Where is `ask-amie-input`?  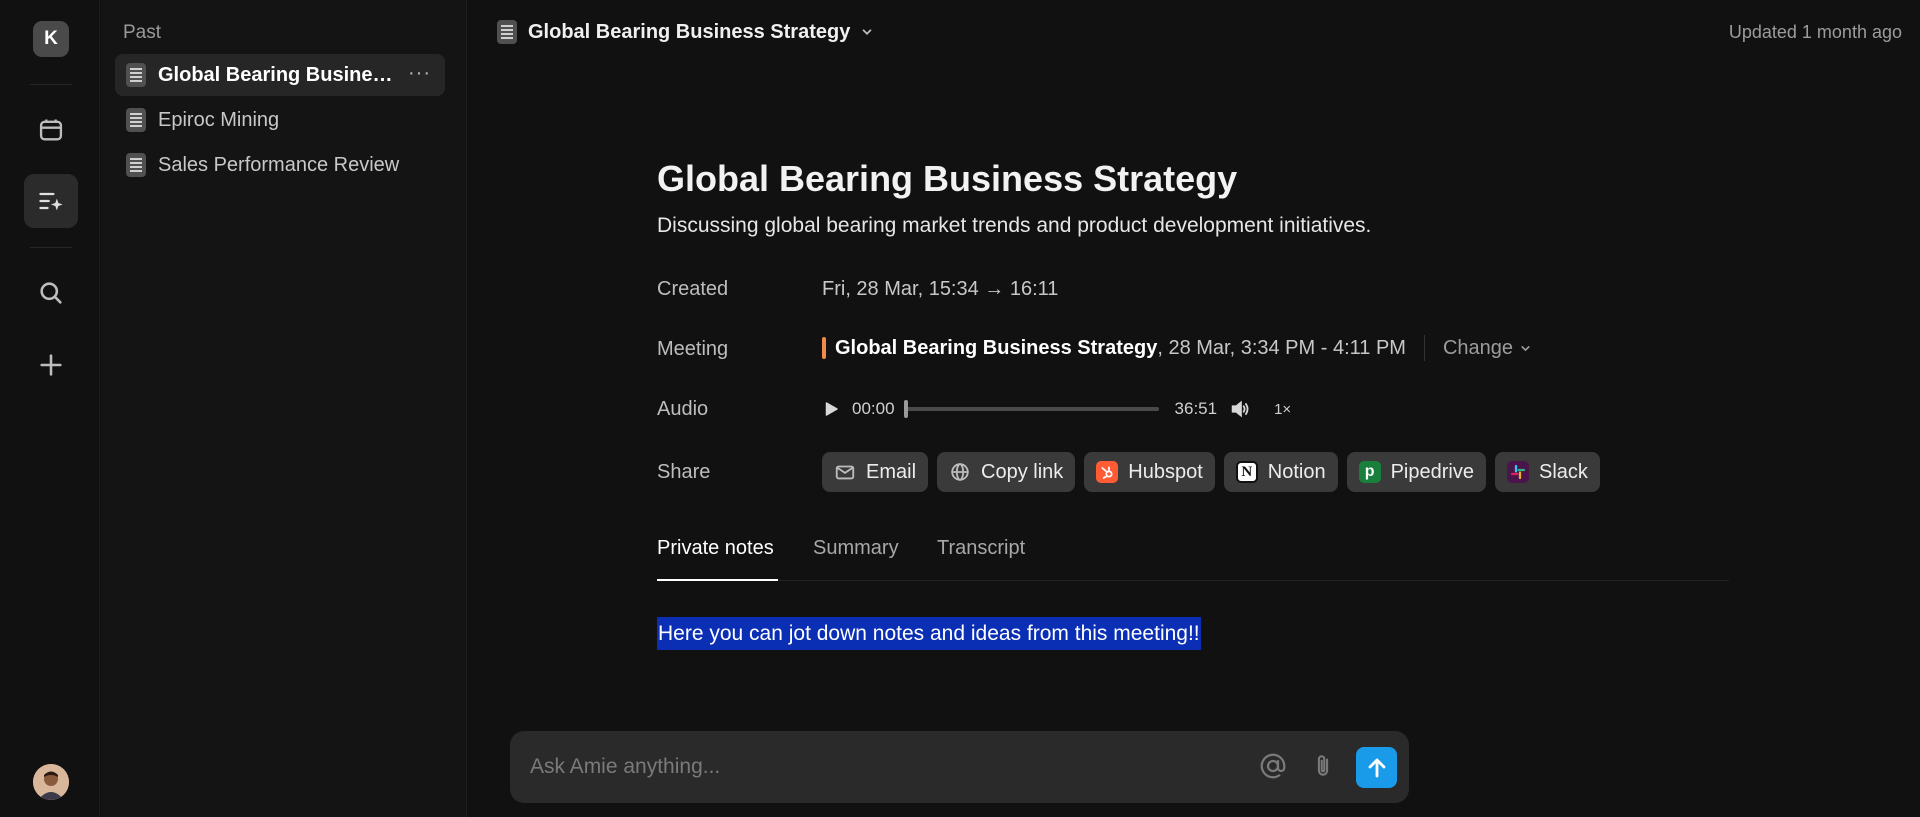 ask-amie-input is located at coordinates (875, 767).